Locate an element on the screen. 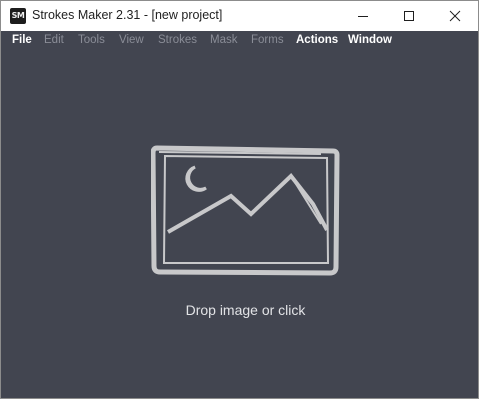 Image resolution: width=479 pixels, height=399 pixels. menu-actions: Actions is located at coordinates (317, 40).